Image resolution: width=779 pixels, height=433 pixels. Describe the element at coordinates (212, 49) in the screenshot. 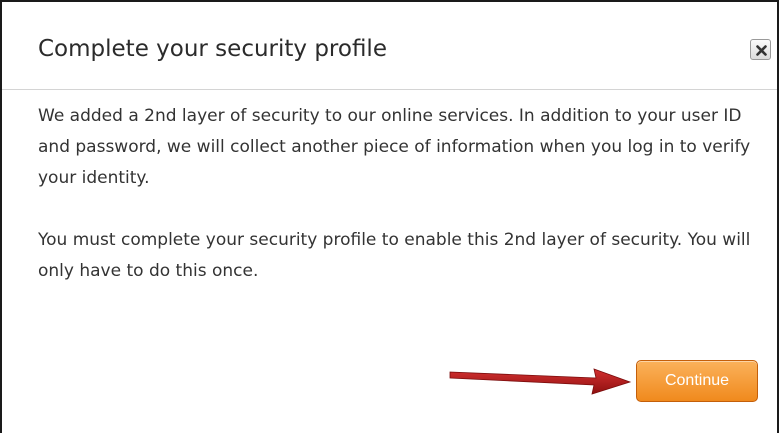

I see `dialog-title: Complete your security profile` at that location.